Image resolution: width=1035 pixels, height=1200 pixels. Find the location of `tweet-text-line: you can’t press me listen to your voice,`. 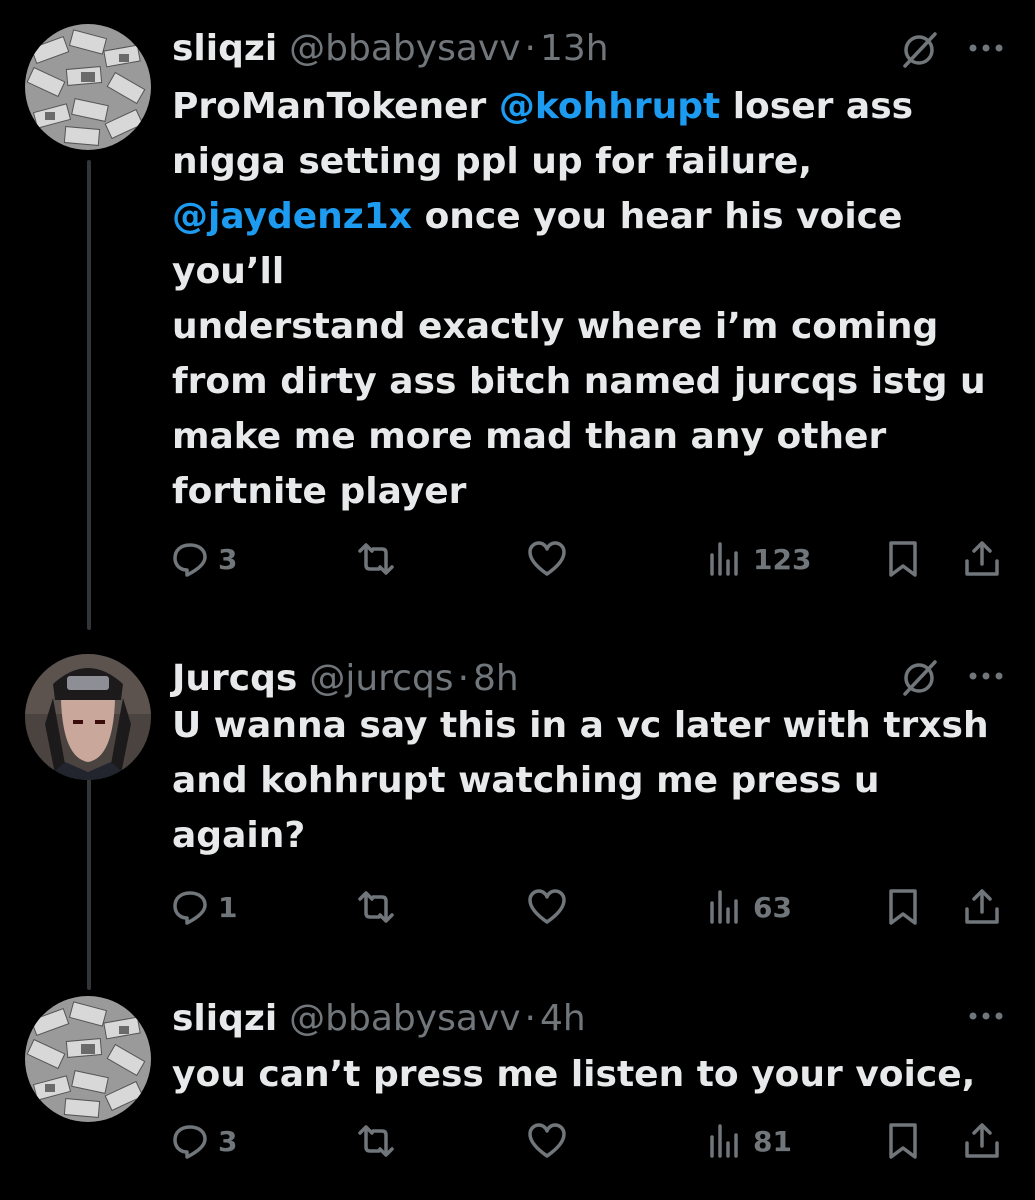

tweet-text-line: you can’t press me listen to your voice, is located at coordinates (582, 1074).